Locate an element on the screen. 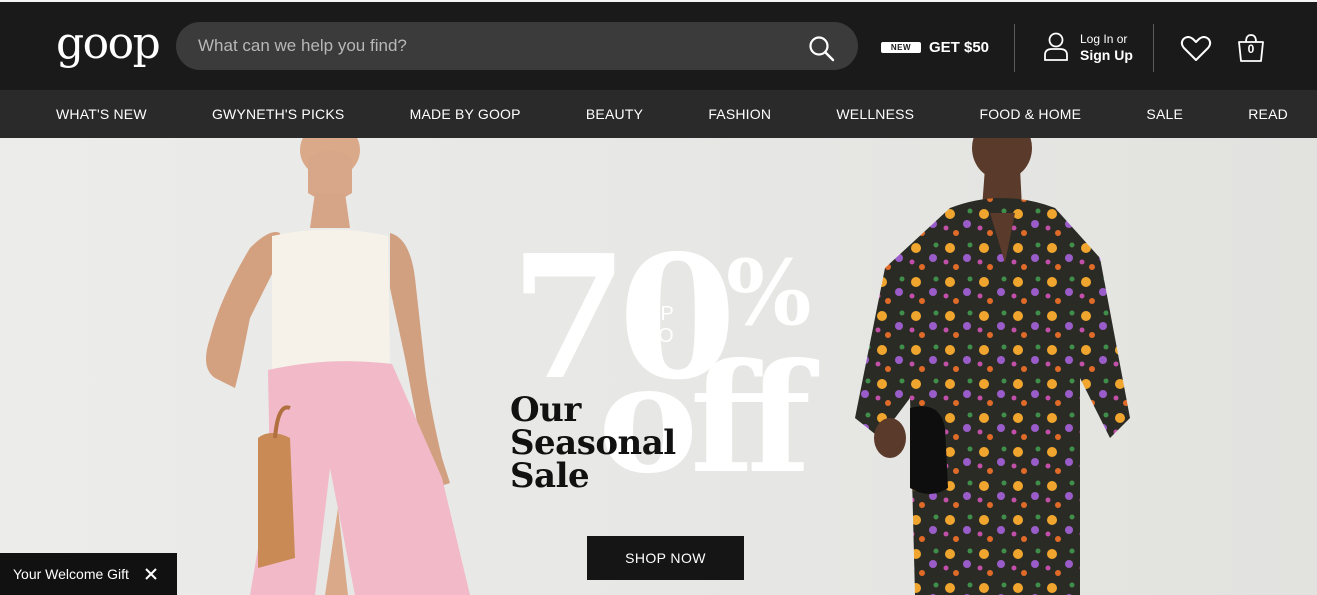 The image size is (1317, 595). user-icon is located at coordinates (1056, 47).